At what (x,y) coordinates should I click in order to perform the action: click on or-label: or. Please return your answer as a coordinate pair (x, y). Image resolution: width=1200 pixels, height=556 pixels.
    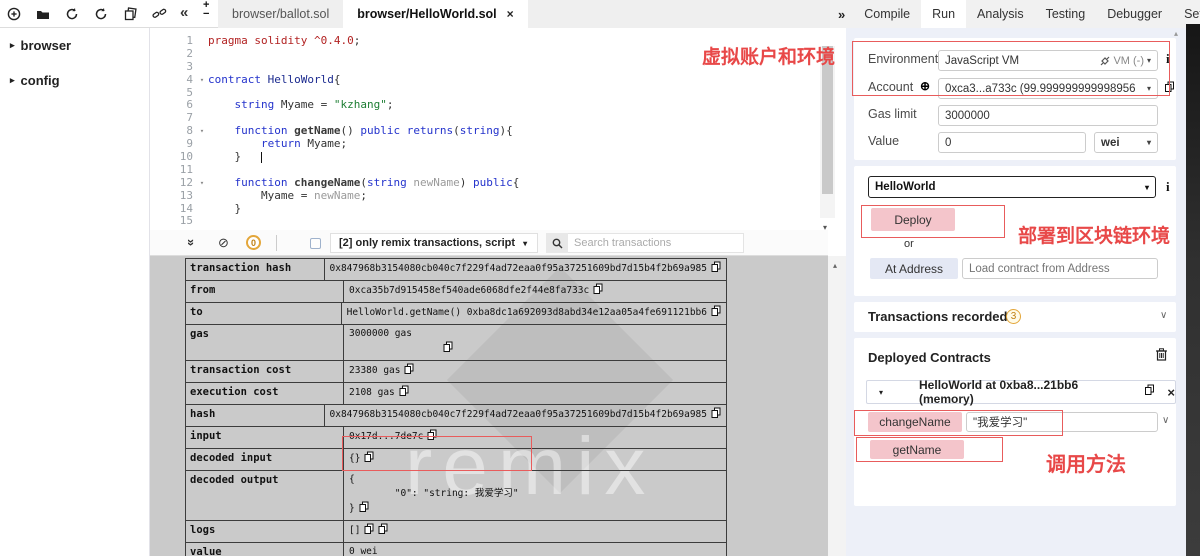
    Looking at the image, I should click on (909, 244).